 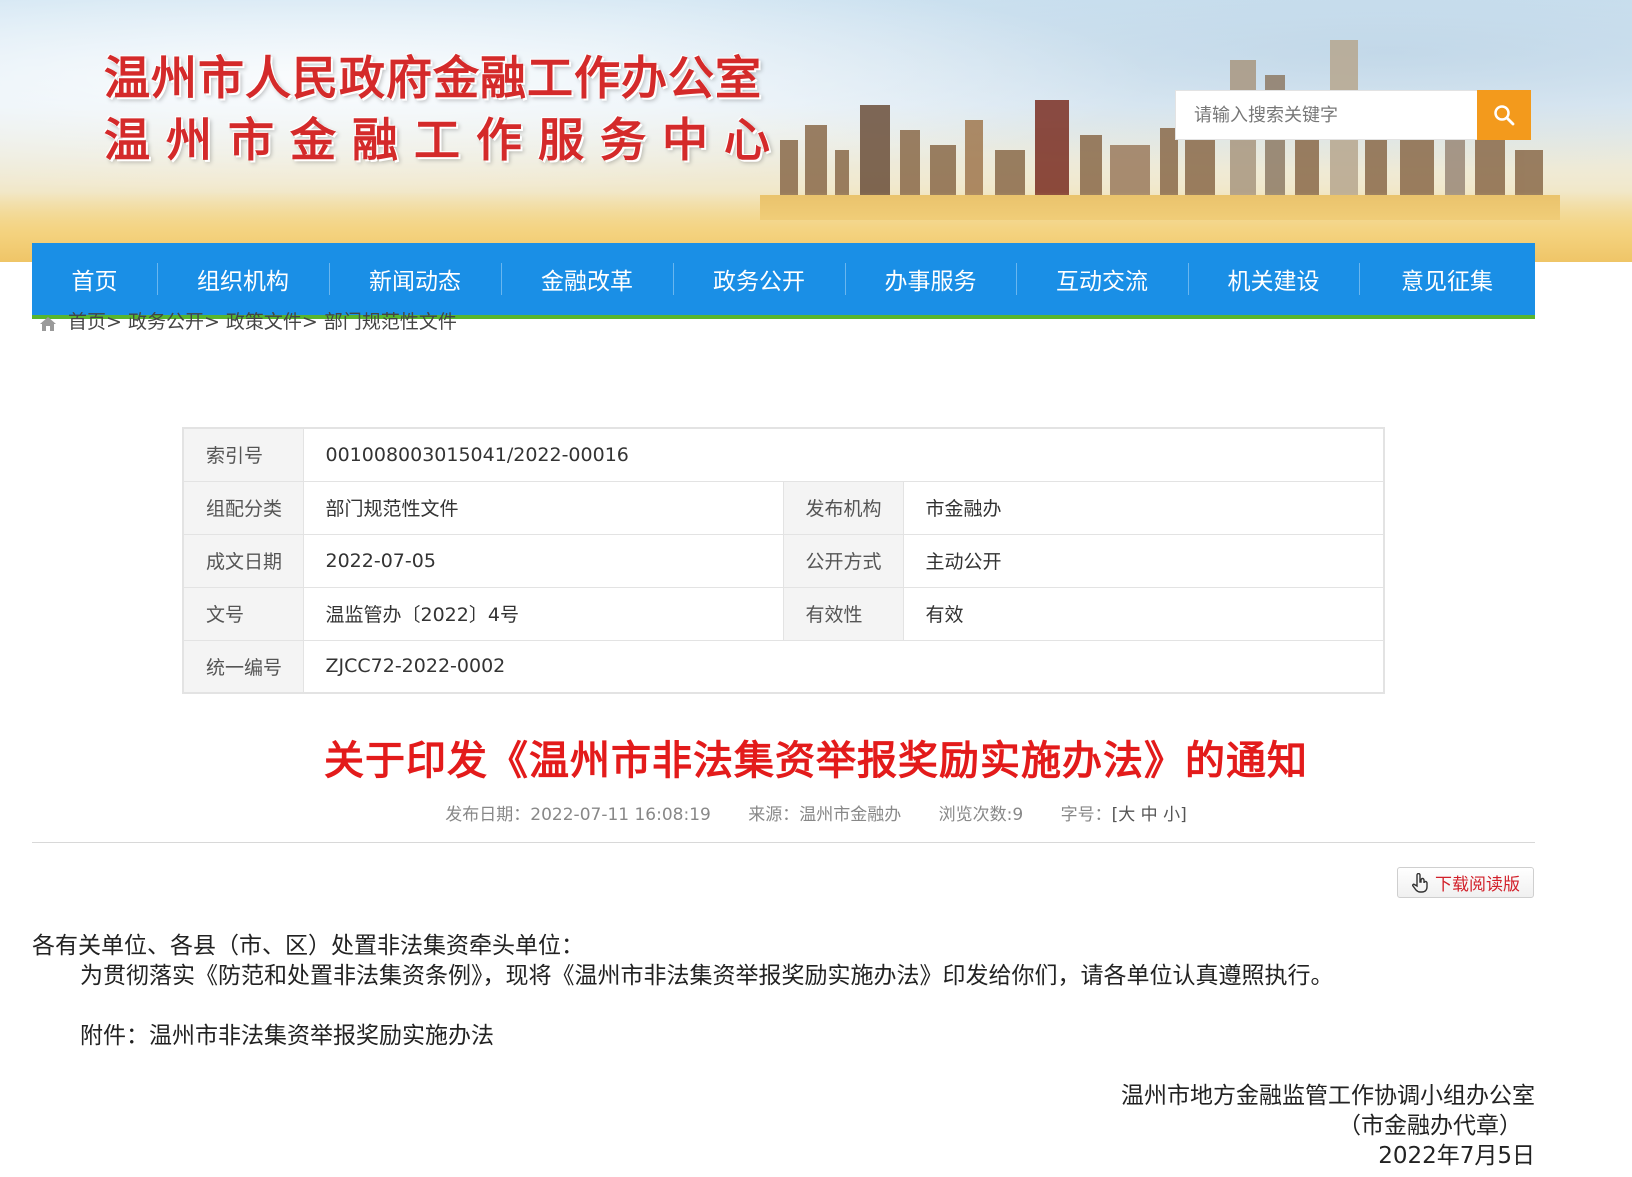 I want to click on signing-organization: 温州市地方金融监管工作协调小组办公室, so click(x=1328, y=1096).